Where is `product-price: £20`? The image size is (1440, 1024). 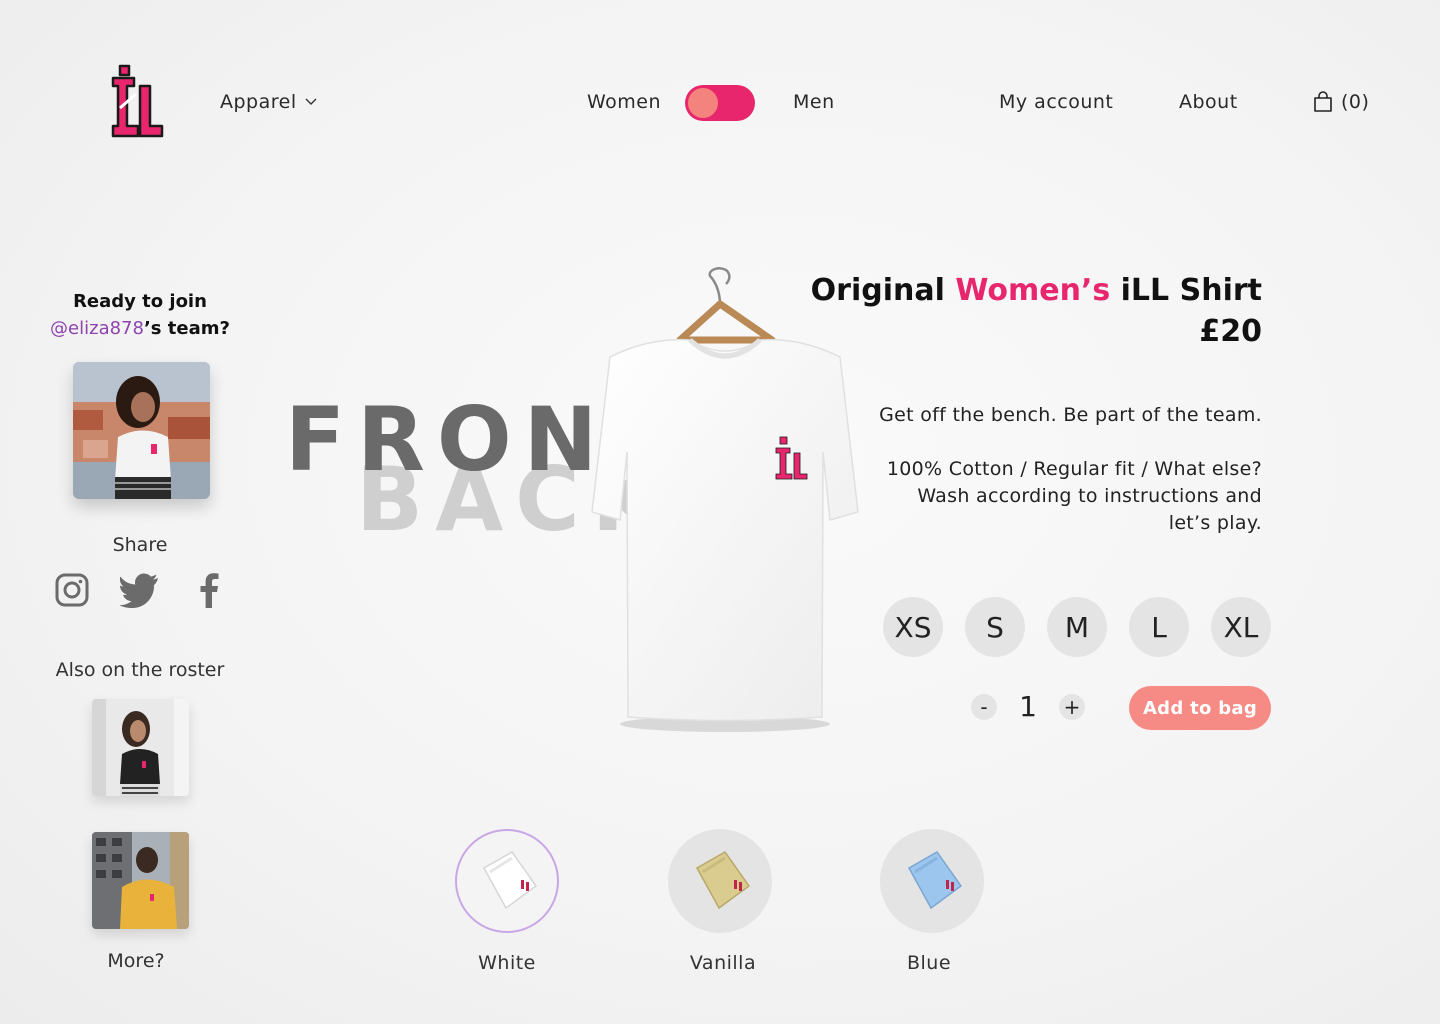
product-price: £20 is located at coordinates (1230, 331).